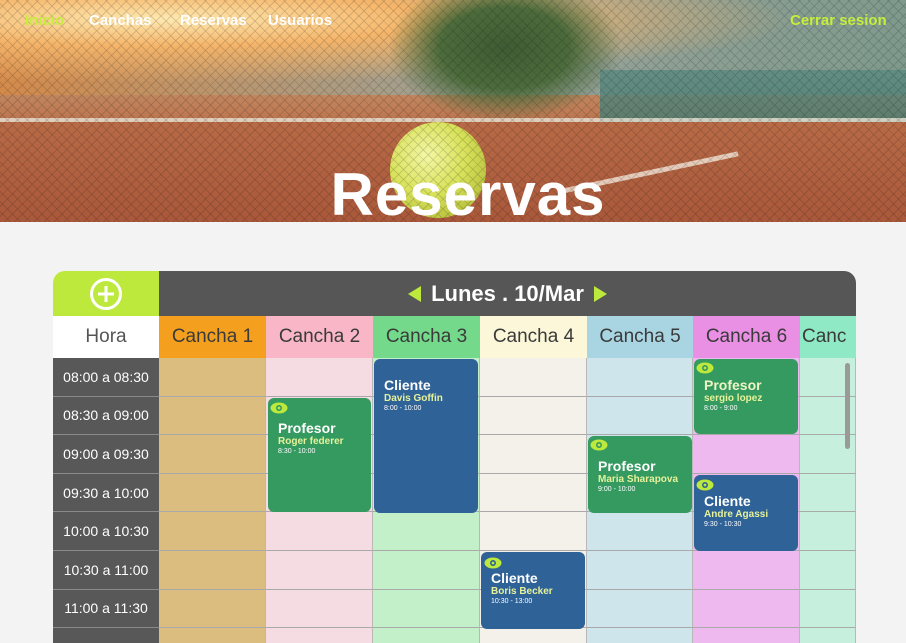  I want to click on court-header: Cancha 6, so click(746, 337).